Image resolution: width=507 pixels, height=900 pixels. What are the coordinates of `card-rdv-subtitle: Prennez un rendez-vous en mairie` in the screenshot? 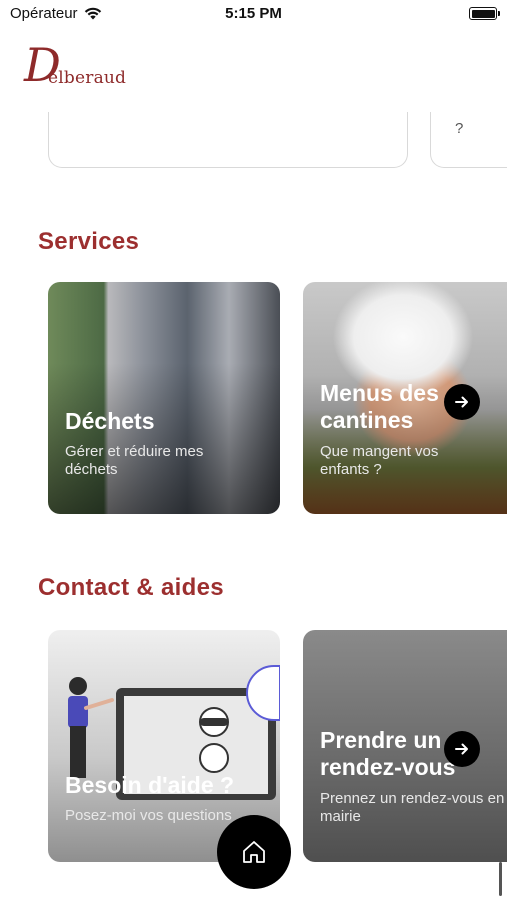 It's located at (412, 807).